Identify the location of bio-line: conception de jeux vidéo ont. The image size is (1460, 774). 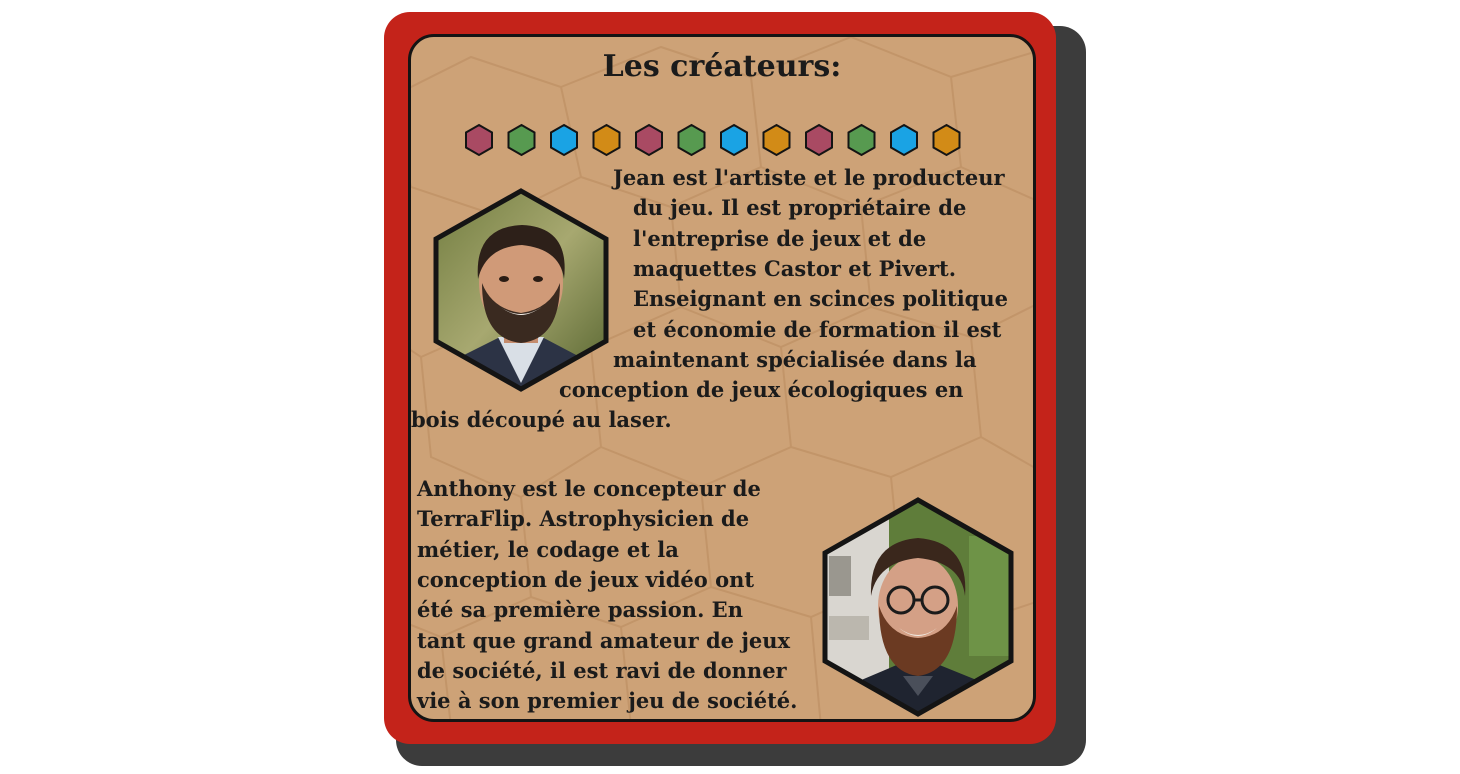
(586, 579).